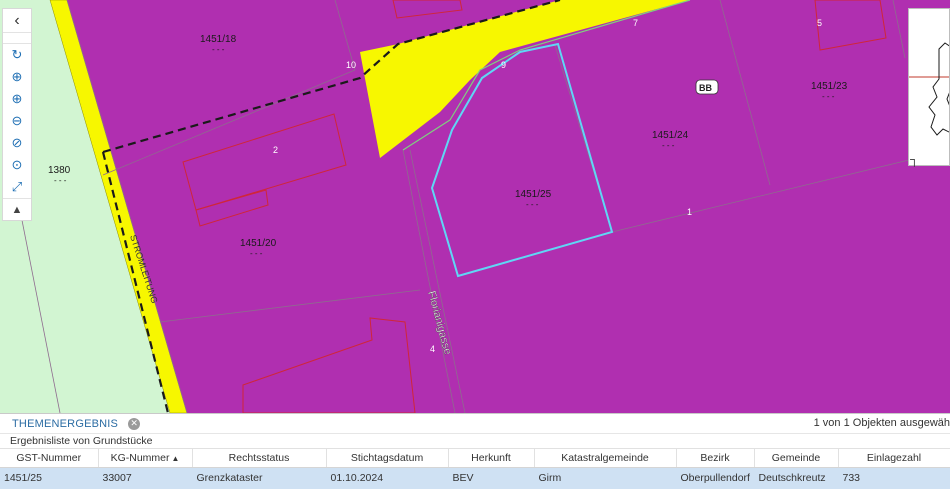 The height and width of the screenshot is (491, 950). Describe the element at coordinates (134, 423) in the screenshot. I see `close-icon: ✕` at that location.